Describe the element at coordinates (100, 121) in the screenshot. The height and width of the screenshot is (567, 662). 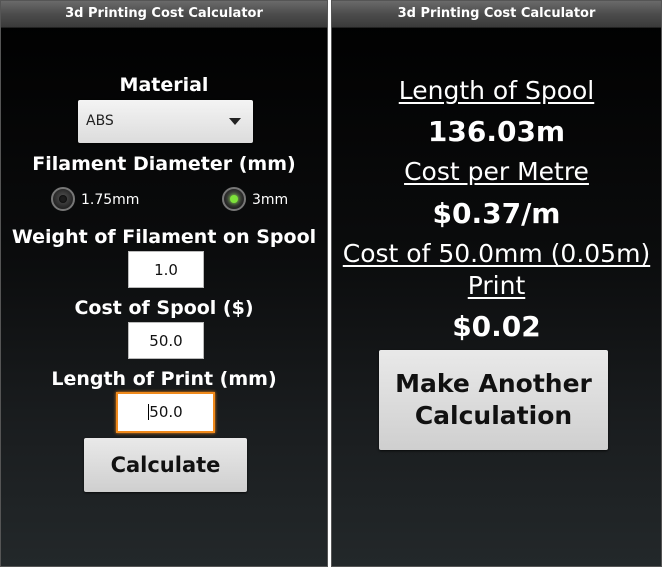
I see `material-selected-value: ABS` at that location.